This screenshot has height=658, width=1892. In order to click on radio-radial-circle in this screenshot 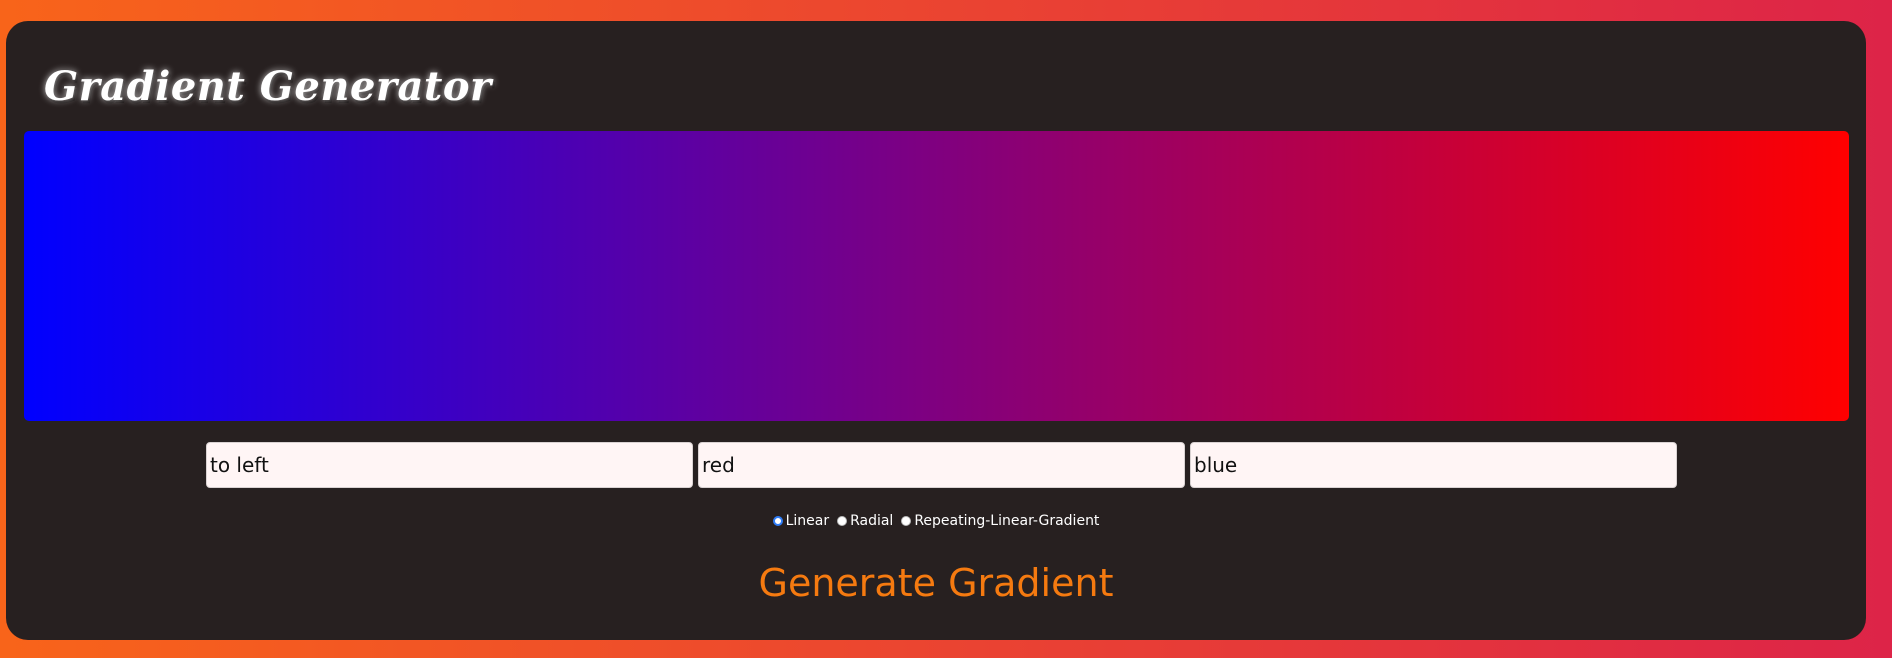, I will do `click(842, 521)`.